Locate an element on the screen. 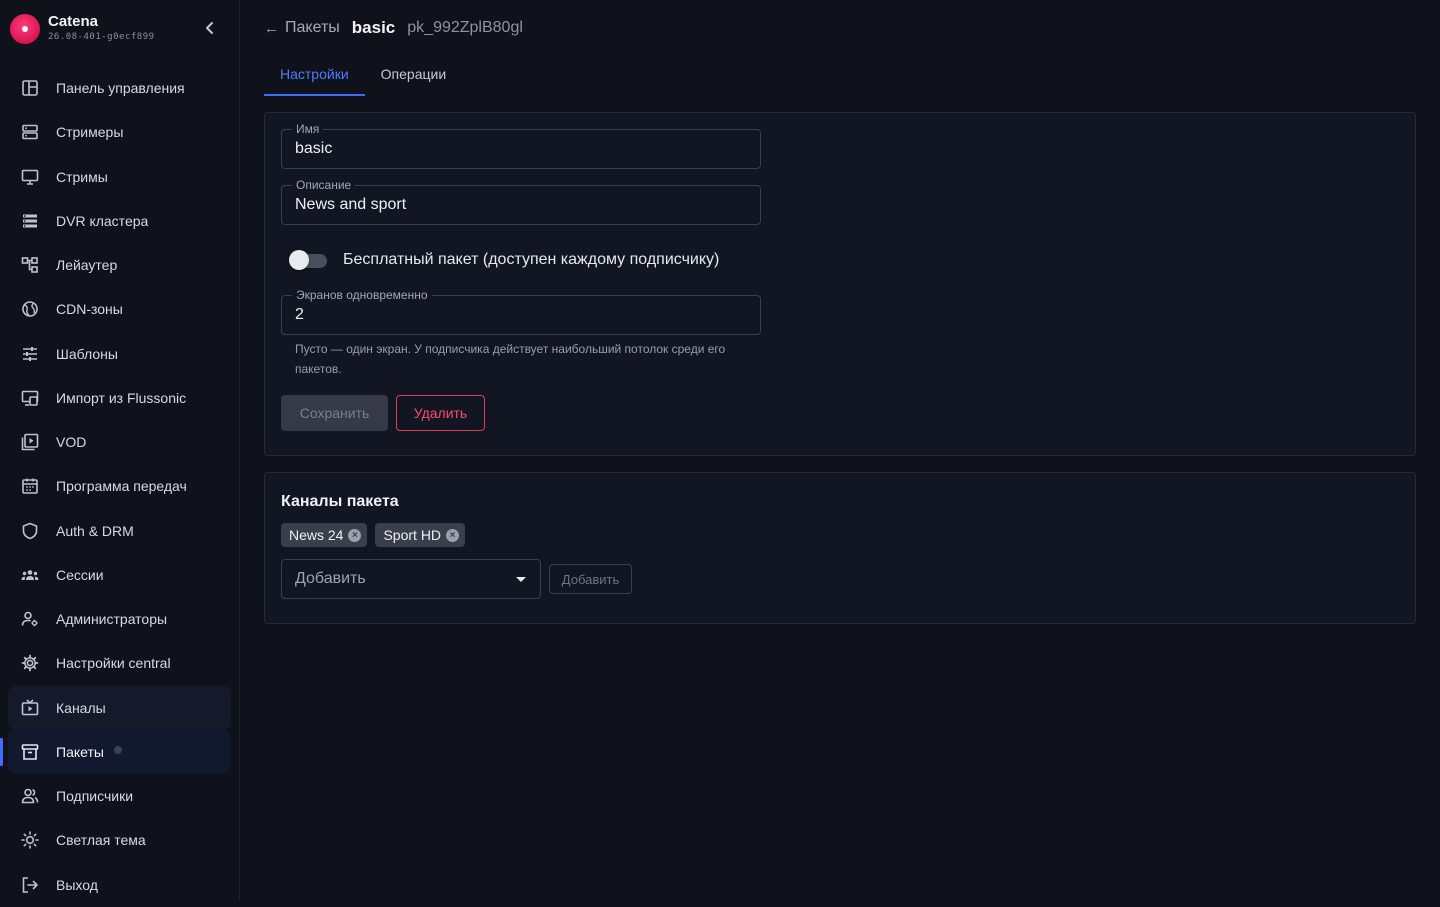  sidebar-item-administrators: Администраторы is located at coordinates (119, 619).